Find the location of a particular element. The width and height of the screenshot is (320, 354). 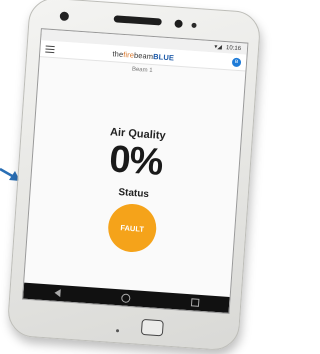

proximity-sensor is located at coordinates (178, 24).